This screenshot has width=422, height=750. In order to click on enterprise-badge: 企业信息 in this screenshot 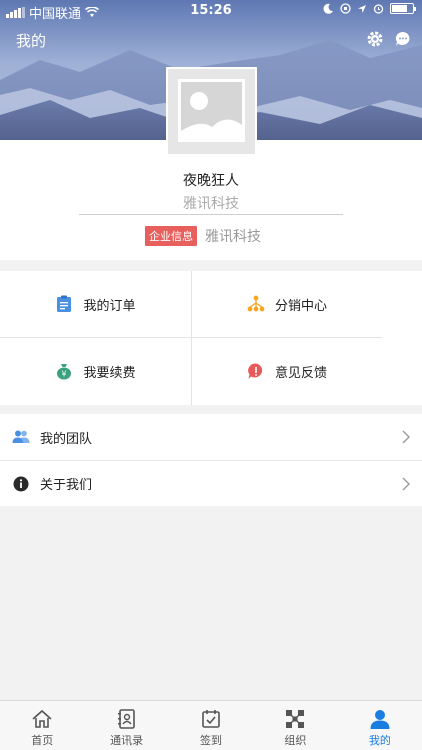, I will do `click(171, 236)`.